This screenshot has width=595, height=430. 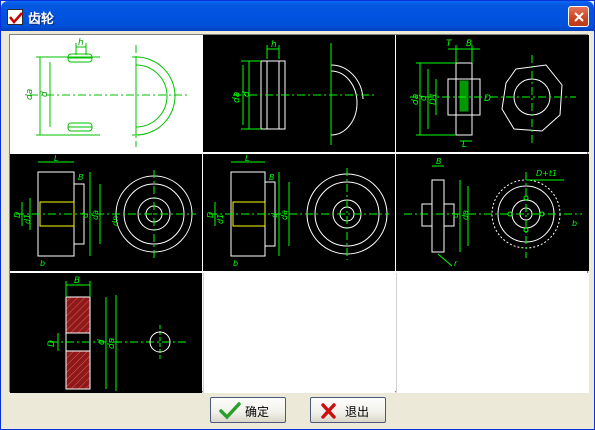 What do you see at coordinates (455, 215) in the screenshot?
I see `thumb-6-label-d: d` at bounding box center [455, 215].